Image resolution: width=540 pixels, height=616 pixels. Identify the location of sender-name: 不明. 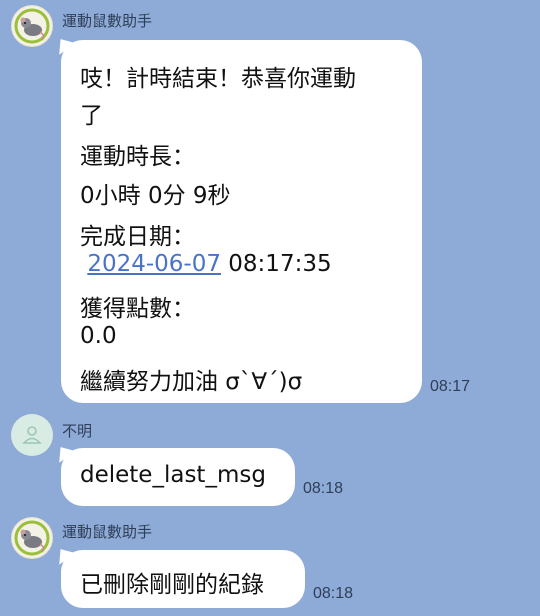
(77, 431).